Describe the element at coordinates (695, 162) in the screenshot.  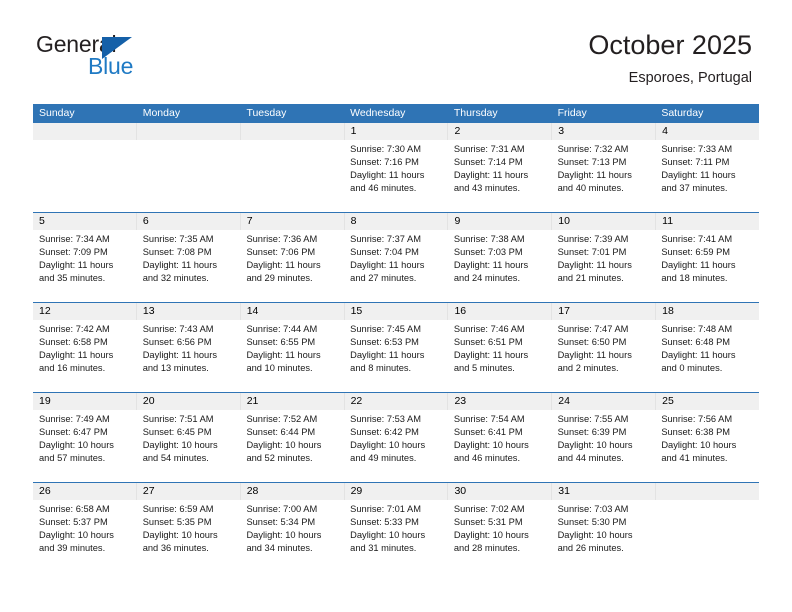
I see `sunset-text: Sunset: 7:11 PM` at that location.